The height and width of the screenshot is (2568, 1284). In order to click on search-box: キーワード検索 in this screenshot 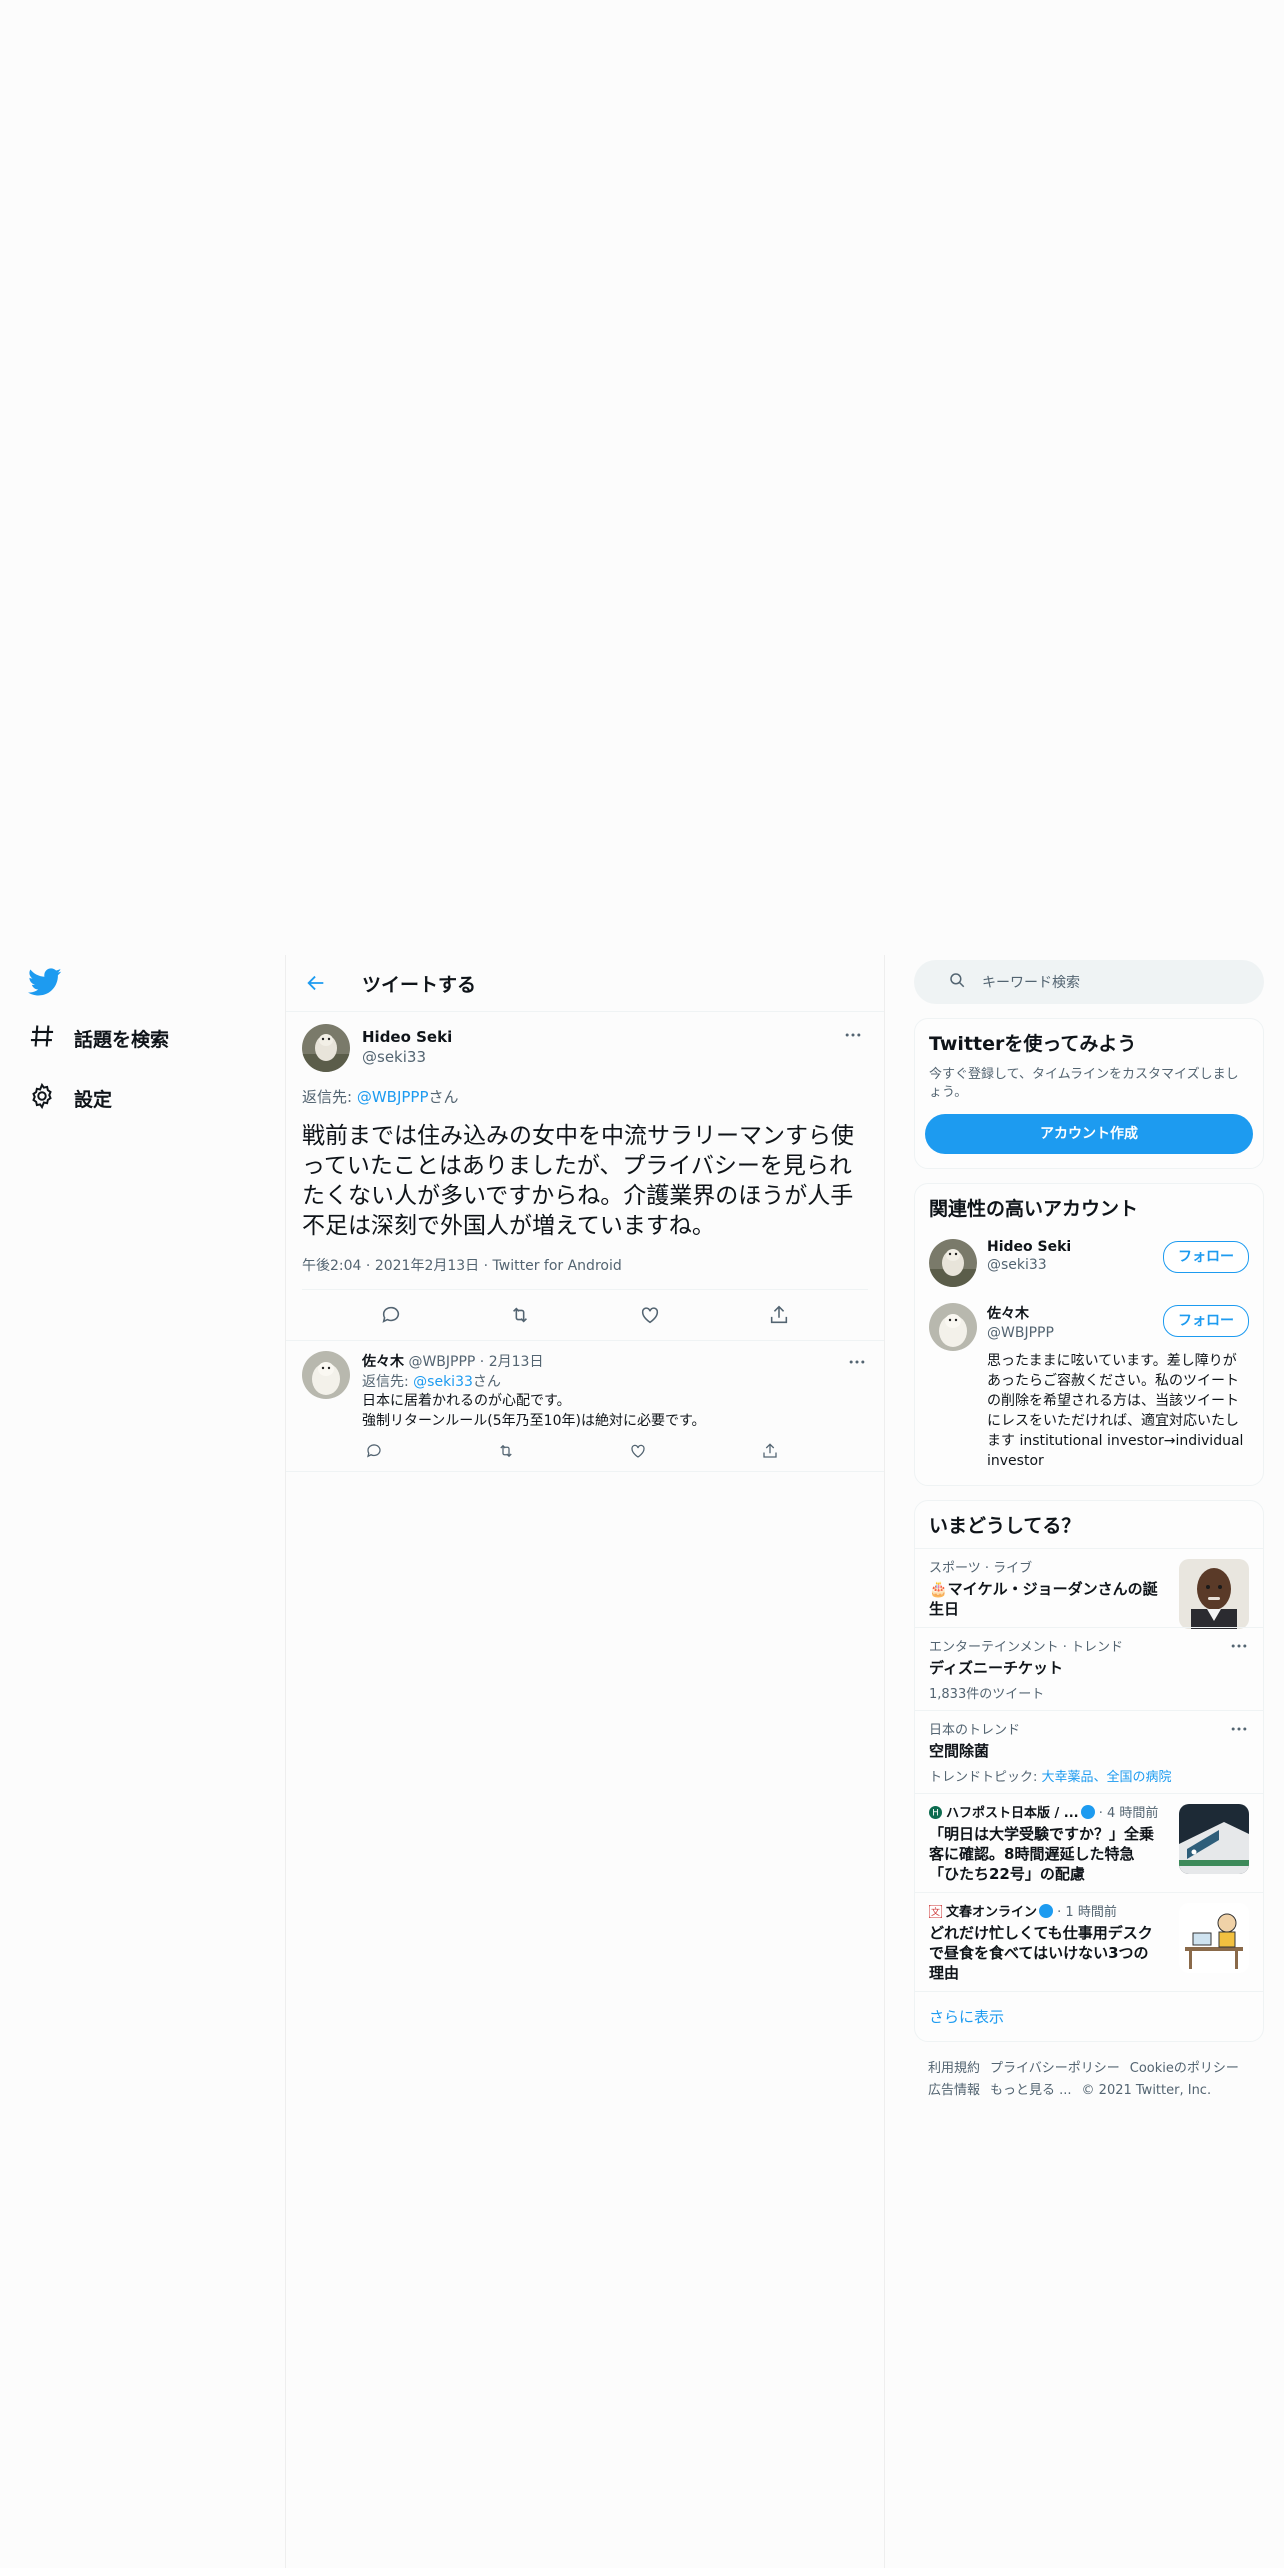, I will do `click(1089, 982)`.